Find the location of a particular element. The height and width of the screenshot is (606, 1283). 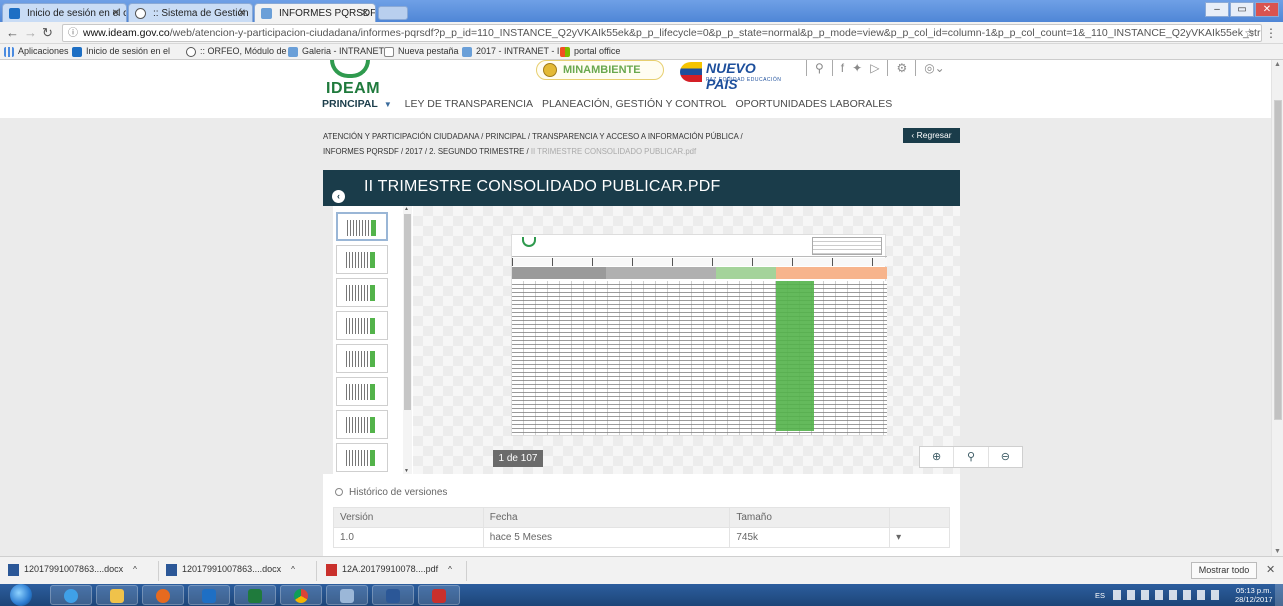

bookmark-star-icon: ☆ is located at coordinates (1249, 33).